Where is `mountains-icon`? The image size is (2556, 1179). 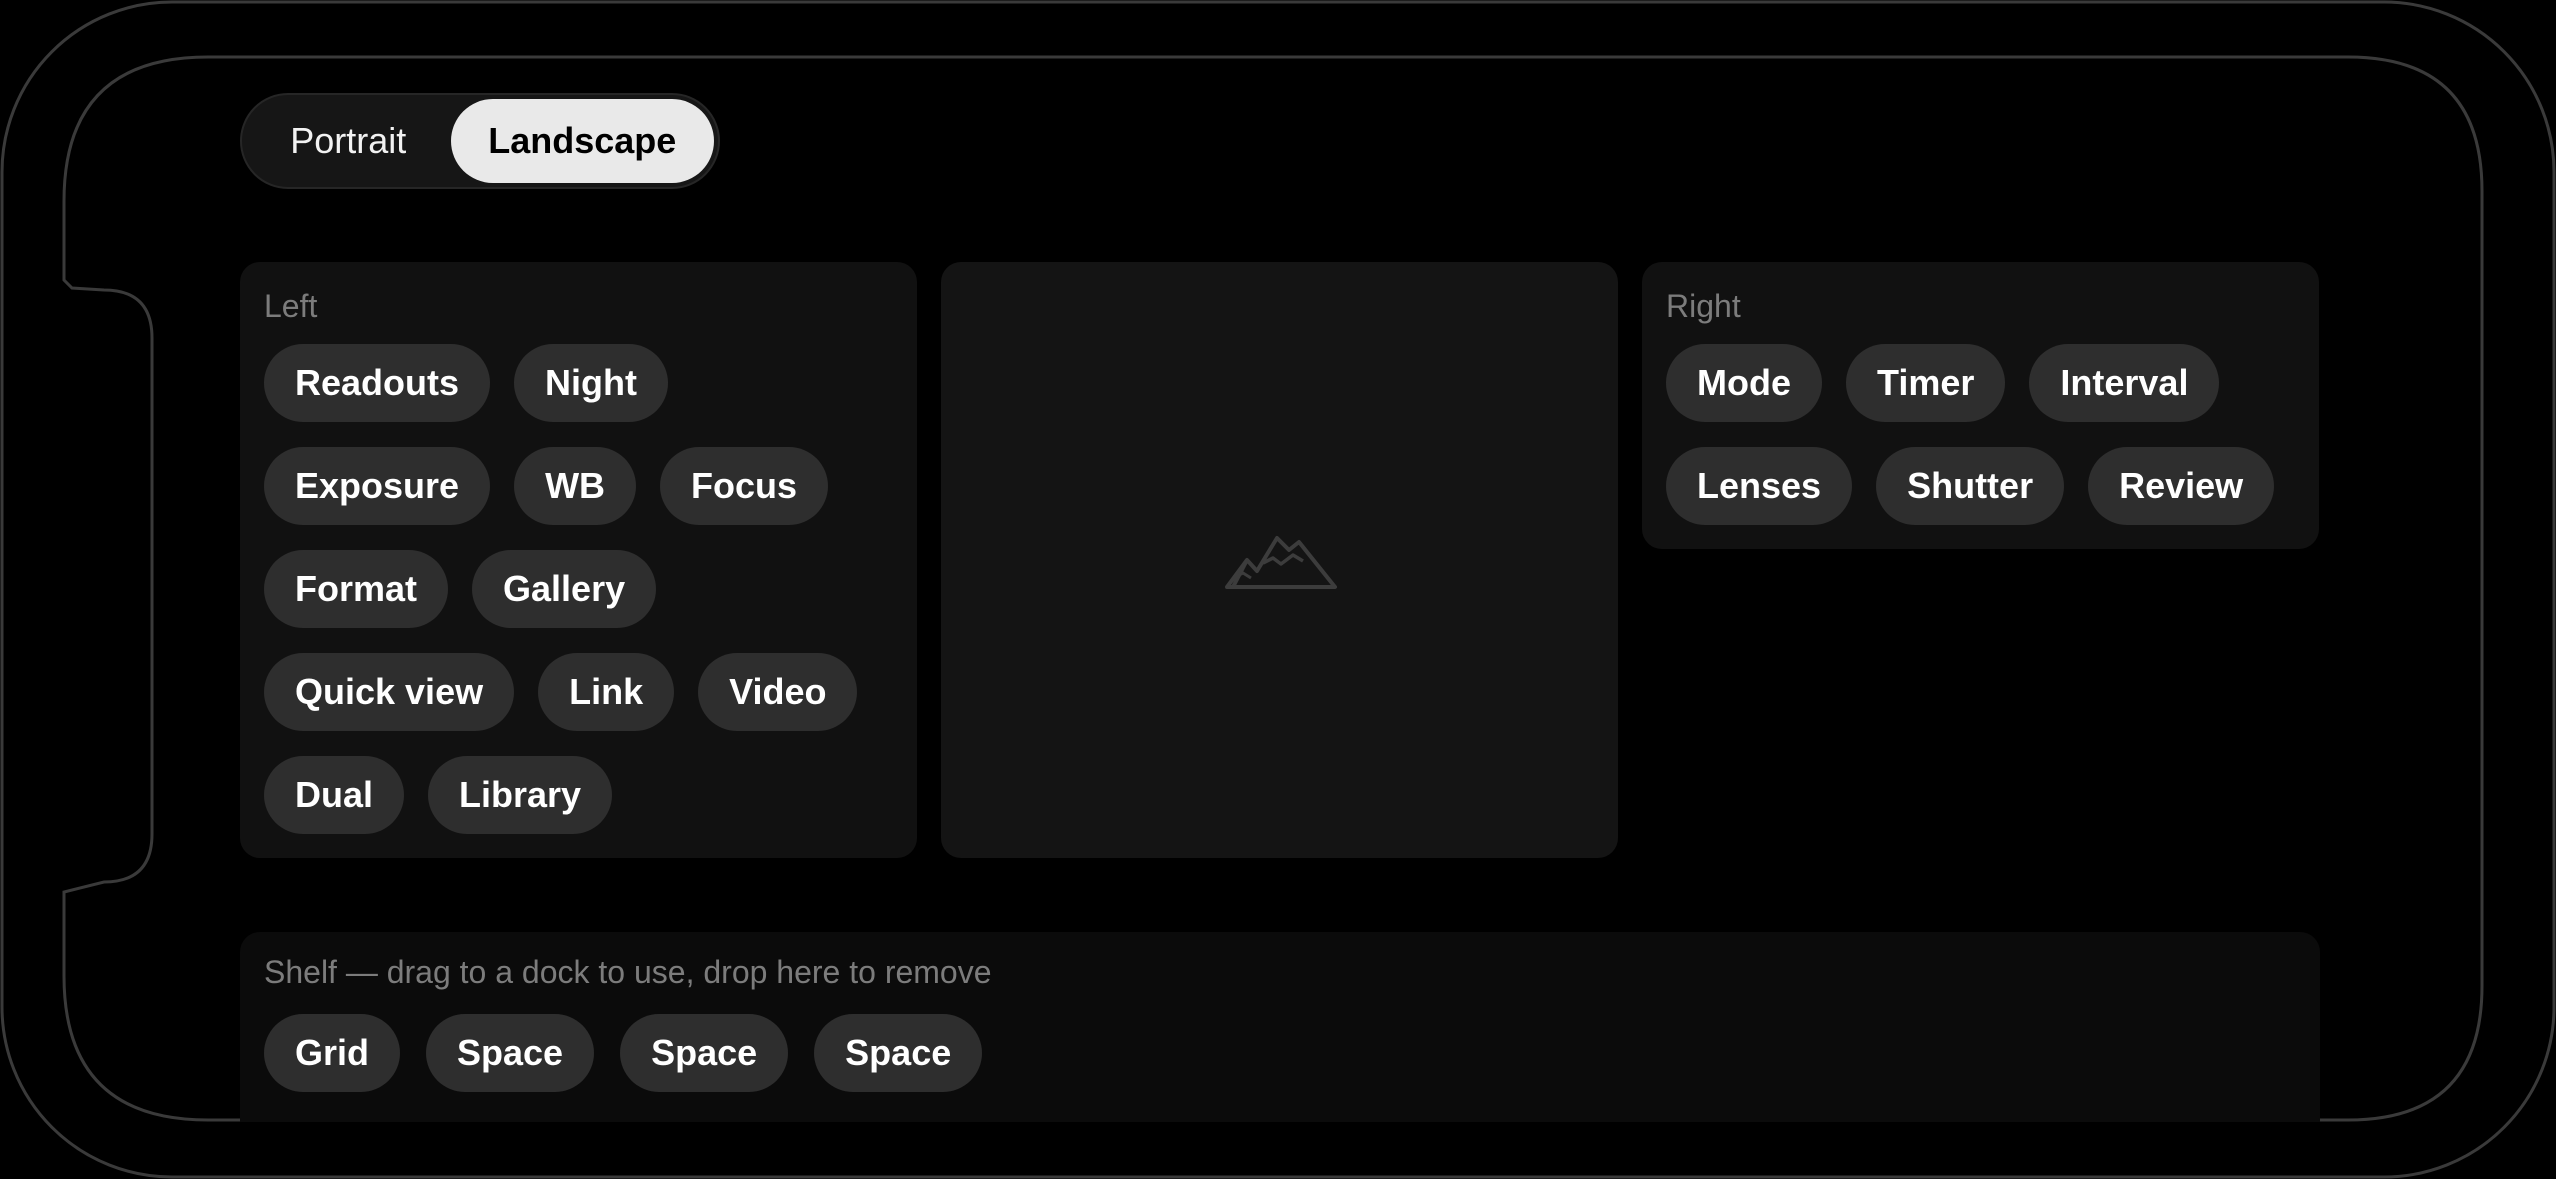
mountains-icon is located at coordinates (1281, 562).